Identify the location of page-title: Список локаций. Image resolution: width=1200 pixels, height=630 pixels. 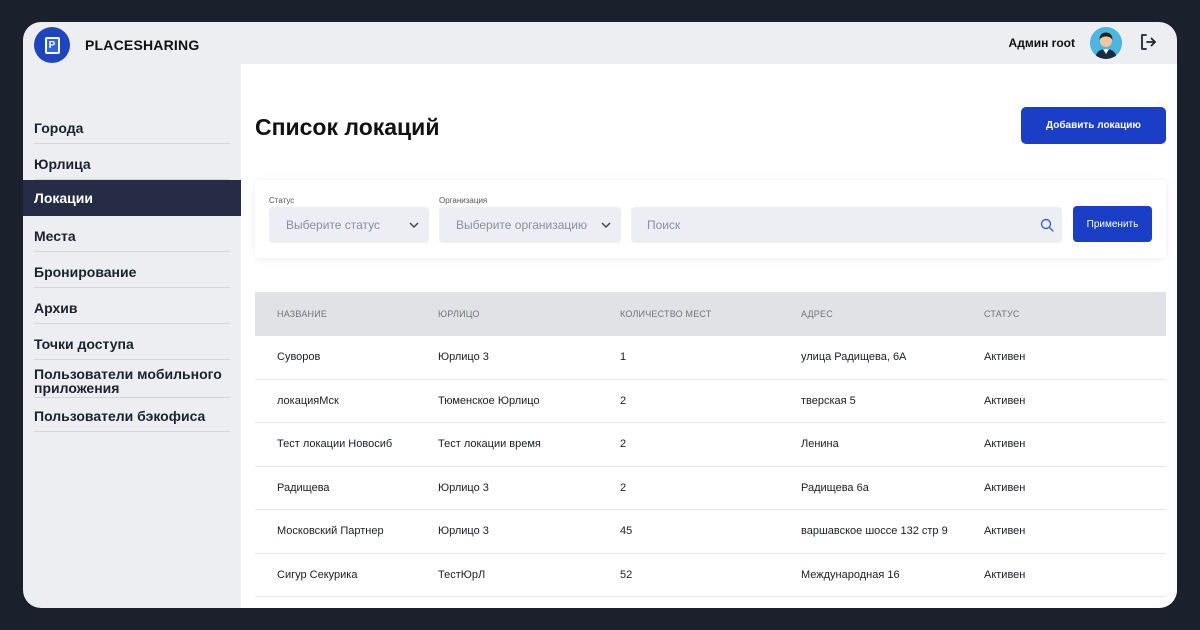
(347, 127).